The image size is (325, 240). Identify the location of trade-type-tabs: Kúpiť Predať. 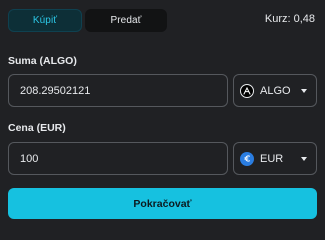
(87, 20).